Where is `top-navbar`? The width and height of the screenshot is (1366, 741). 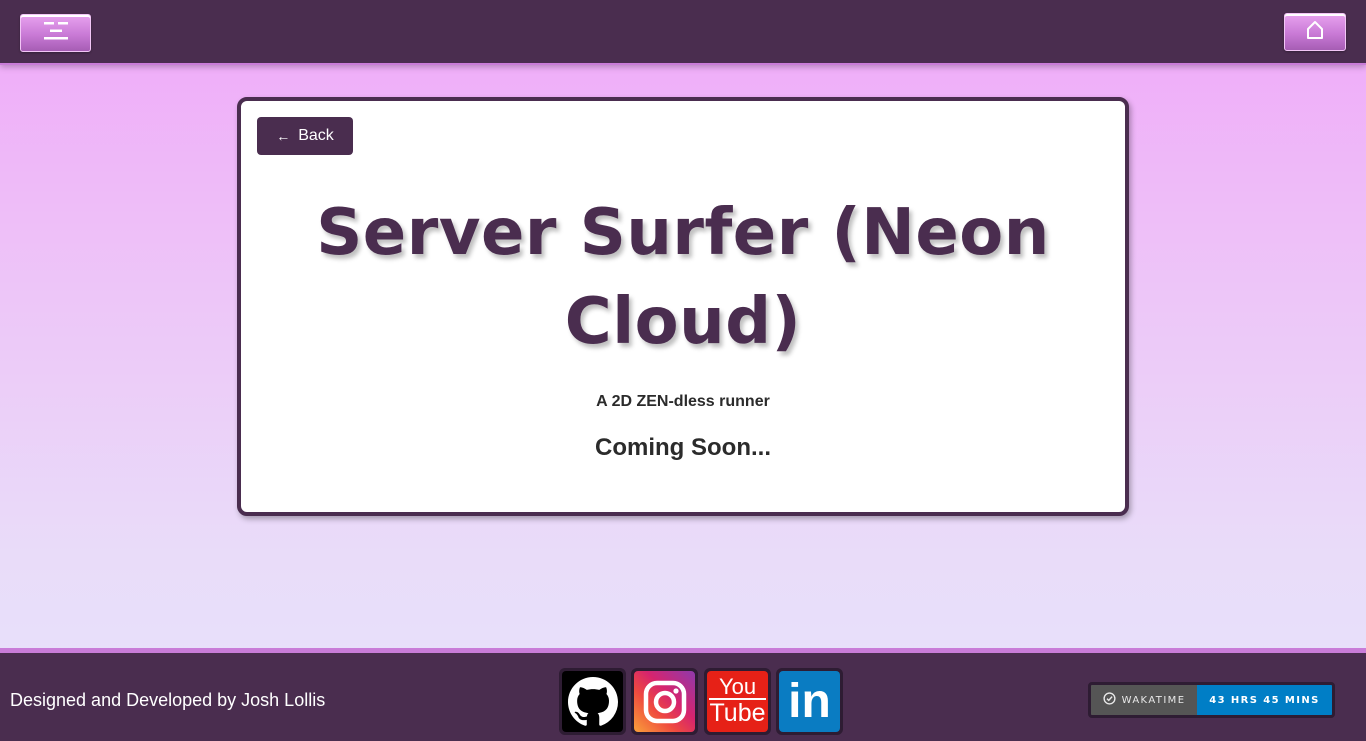 top-navbar is located at coordinates (683, 32).